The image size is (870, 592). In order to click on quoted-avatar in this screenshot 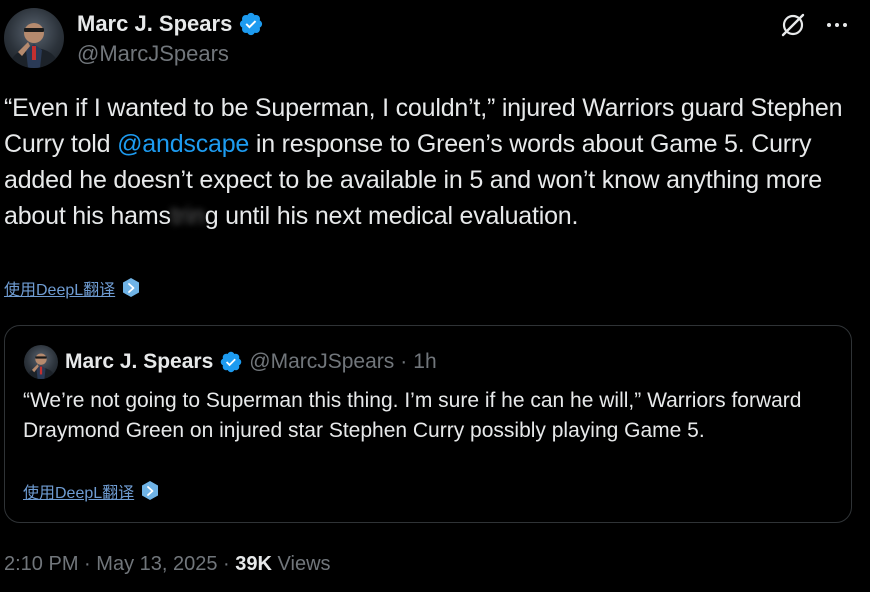, I will do `click(41, 362)`.